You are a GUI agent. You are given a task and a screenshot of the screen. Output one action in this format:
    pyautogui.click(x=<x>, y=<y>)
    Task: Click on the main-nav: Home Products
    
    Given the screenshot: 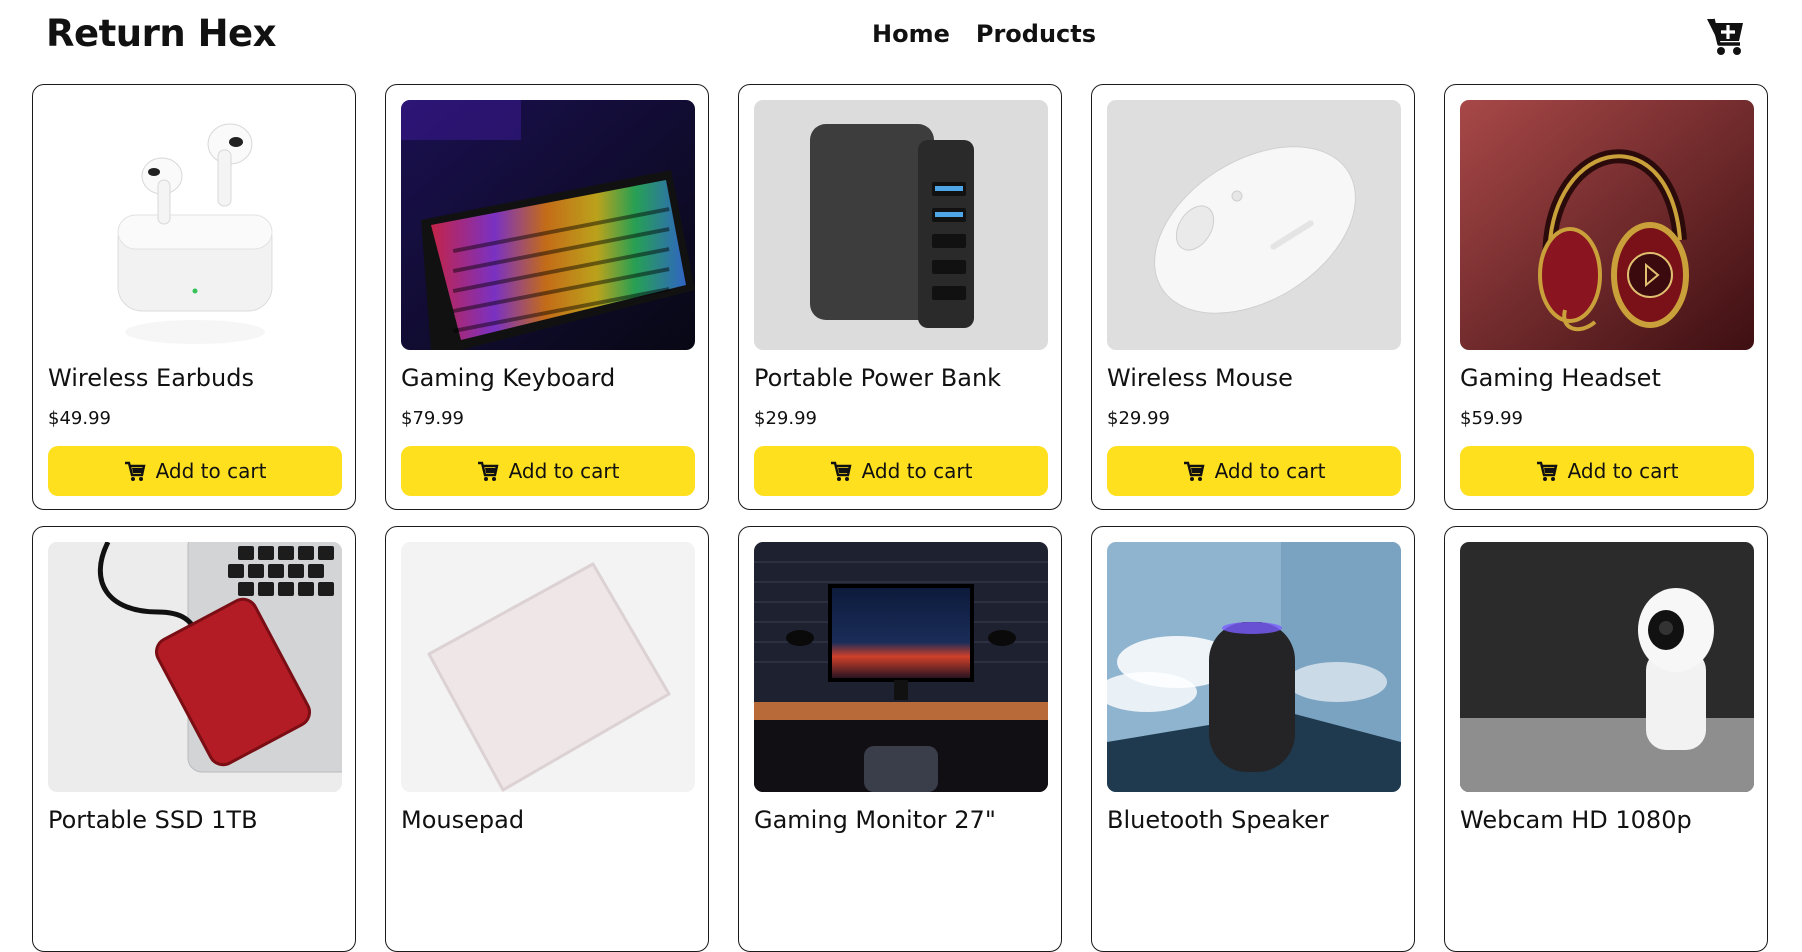 What is the action you would take?
    pyautogui.click(x=984, y=34)
    